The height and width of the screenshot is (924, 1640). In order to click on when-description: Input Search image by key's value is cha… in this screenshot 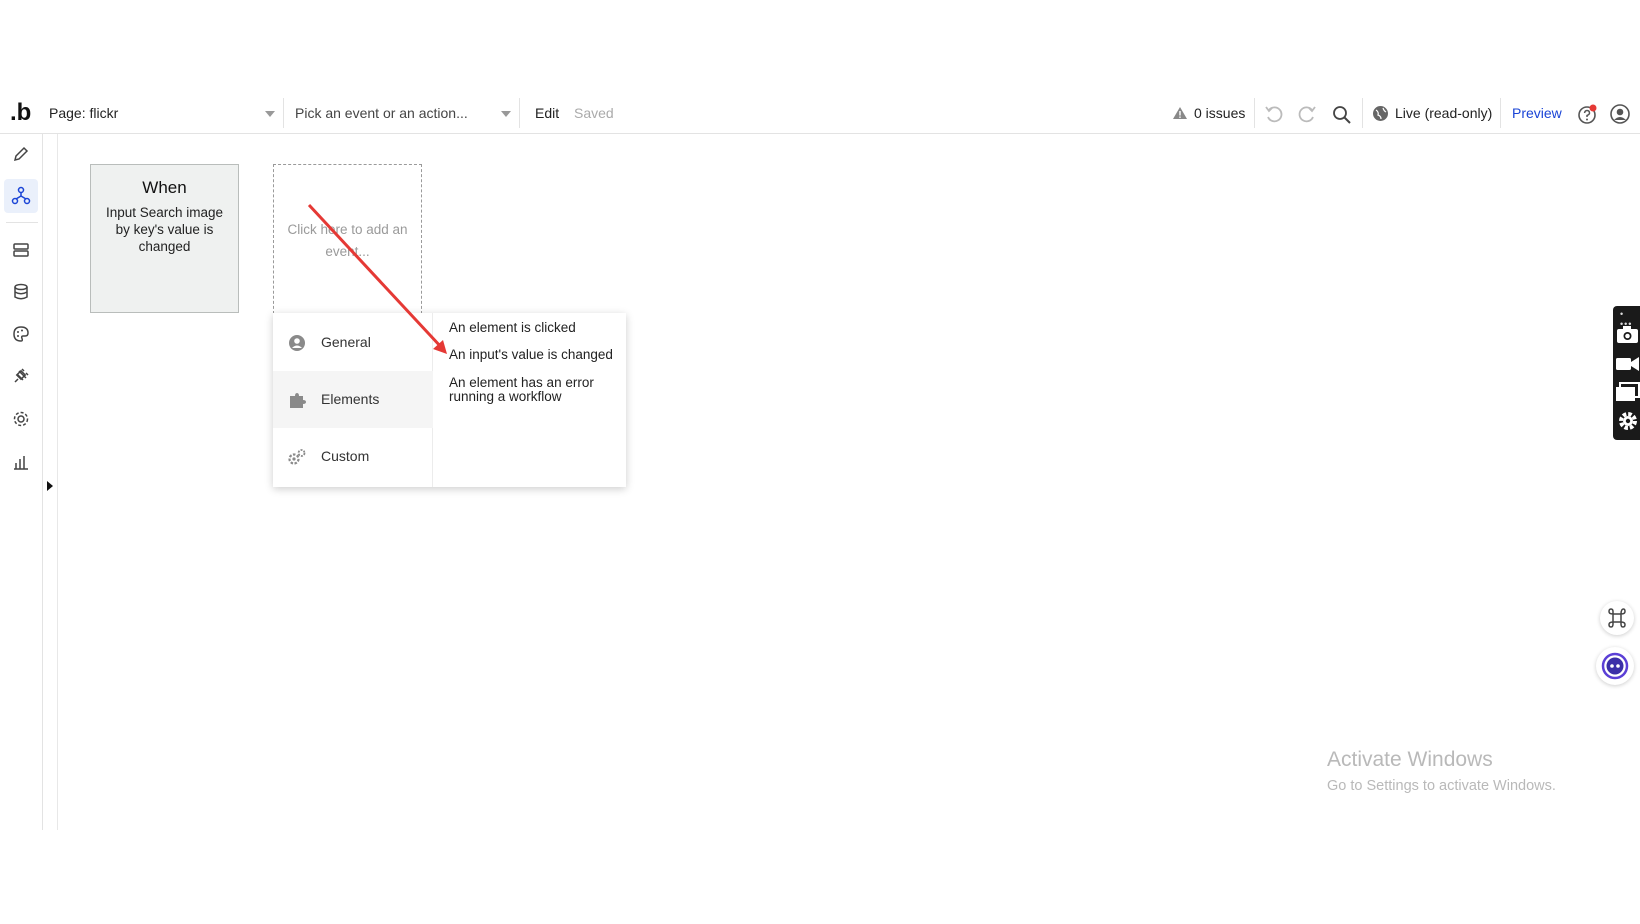, I will do `click(164, 229)`.